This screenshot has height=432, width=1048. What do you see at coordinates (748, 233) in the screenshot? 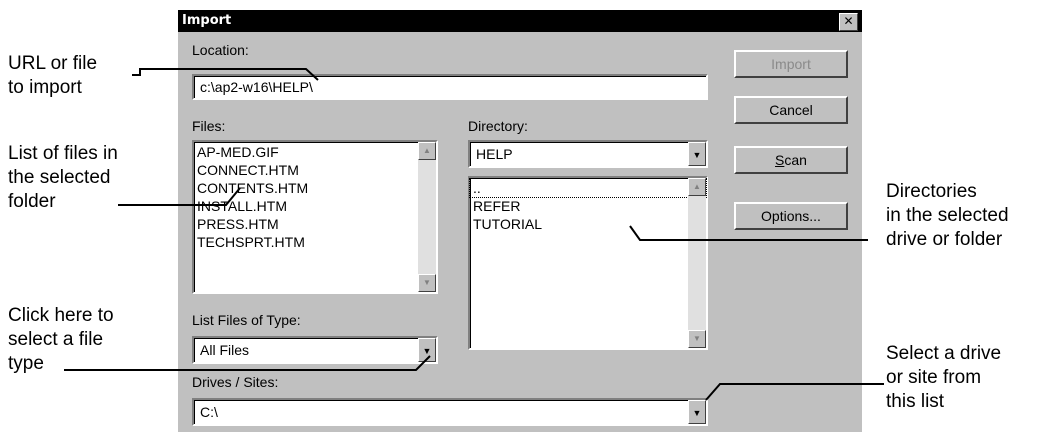
I see `dirs-callout-line` at bounding box center [748, 233].